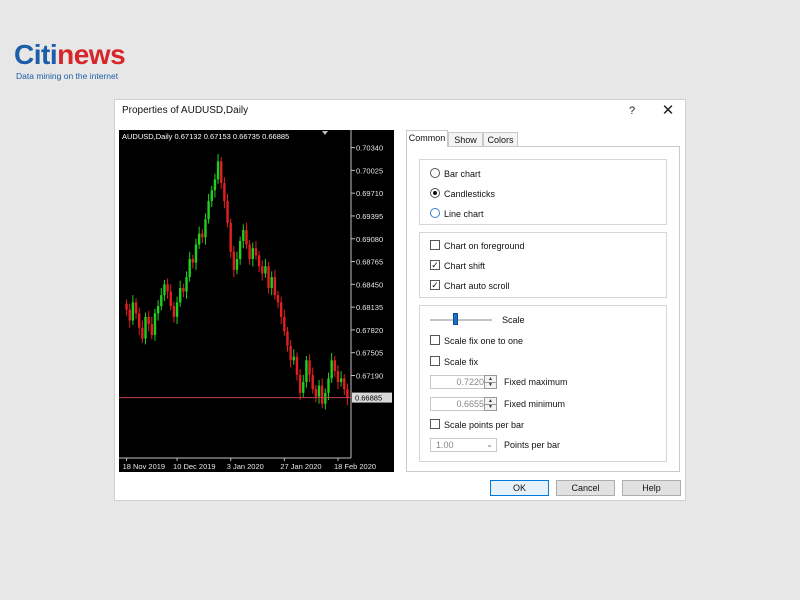 The width and height of the screenshot is (800, 600). What do you see at coordinates (651, 488) in the screenshot?
I see `help-button: Help` at bounding box center [651, 488].